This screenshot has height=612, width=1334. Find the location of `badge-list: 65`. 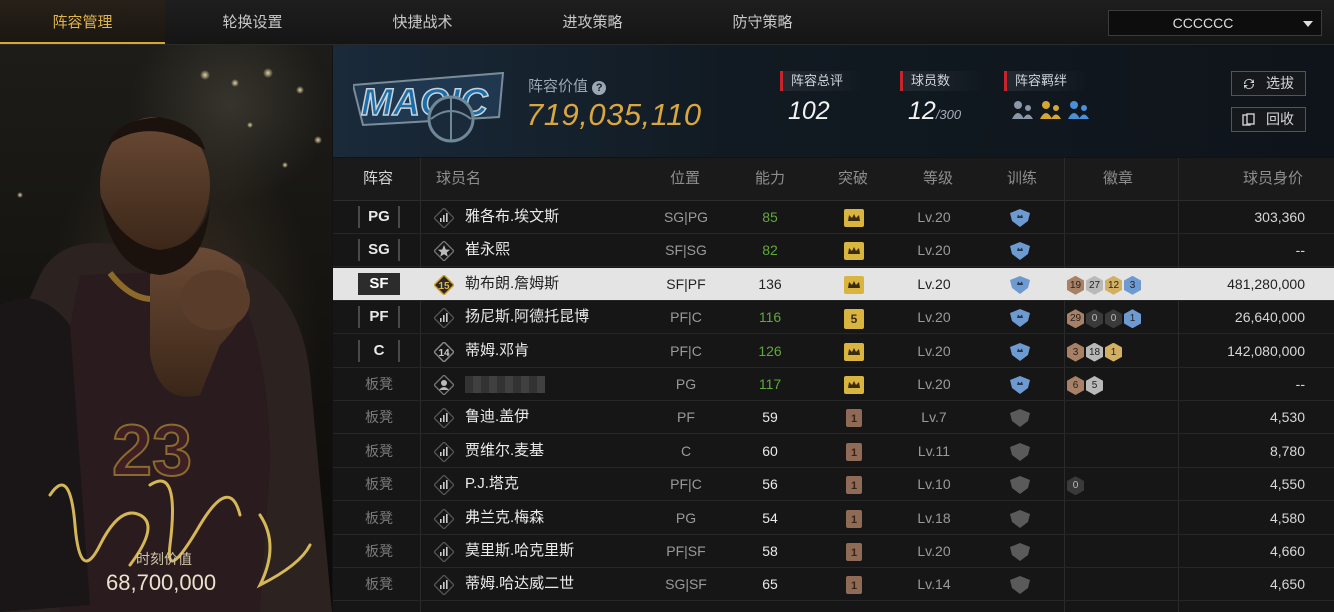

badge-list: 65 is located at coordinates (1086, 385).